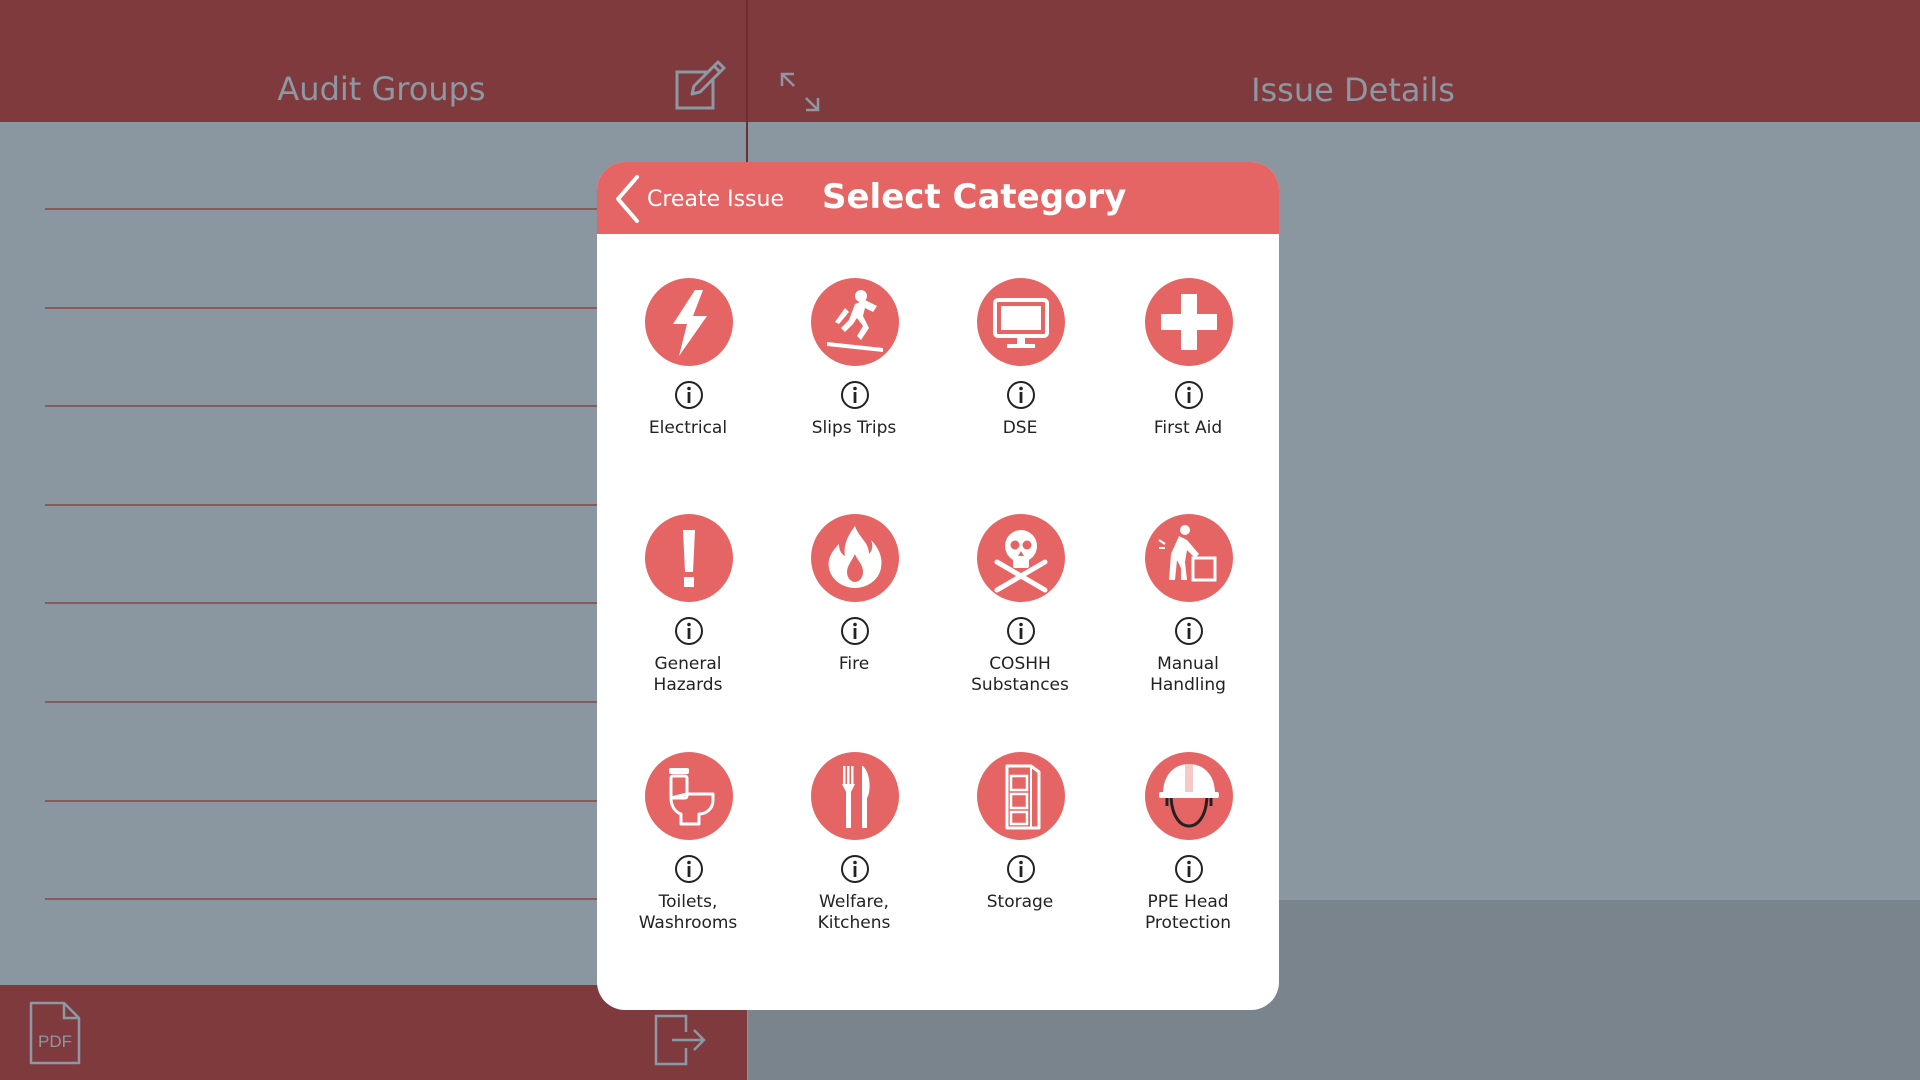 The width and height of the screenshot is (1920, 1080). What do you see at coordinates (1020, 902) in the screenshot?
I see `category-label: Storage` at bounding box center [1020, 902].